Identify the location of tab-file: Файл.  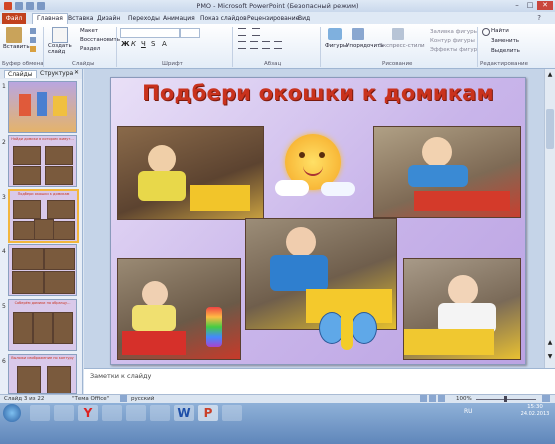
(14, 18).